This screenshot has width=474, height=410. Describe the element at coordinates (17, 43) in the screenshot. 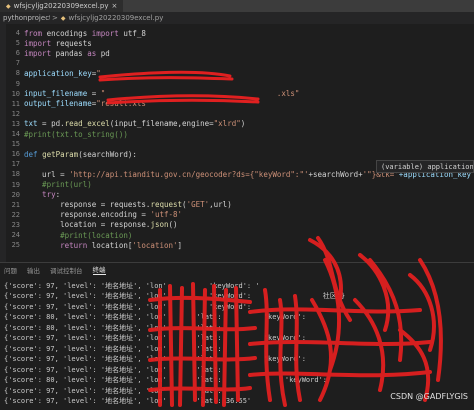

I see `line-number: 5` at that location.